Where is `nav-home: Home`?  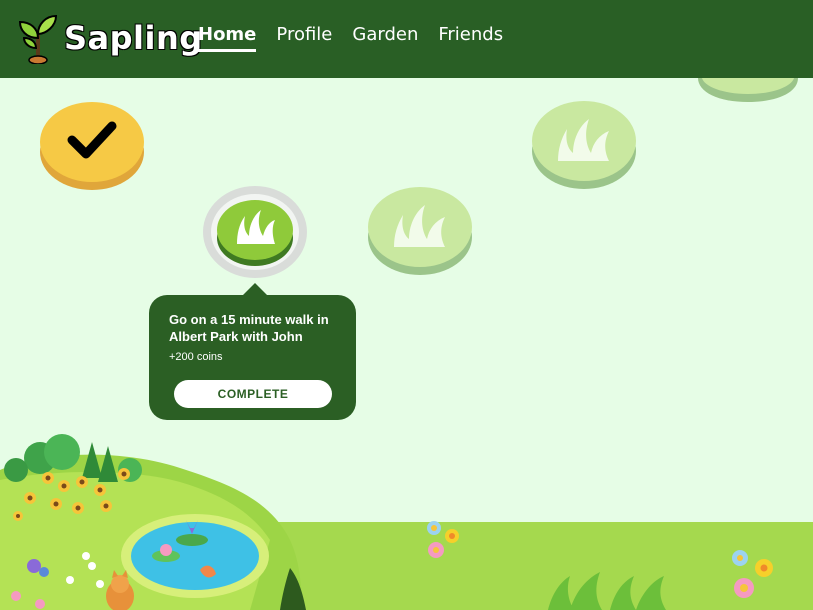 nav-home: Home is located at coordinates (227, 38).